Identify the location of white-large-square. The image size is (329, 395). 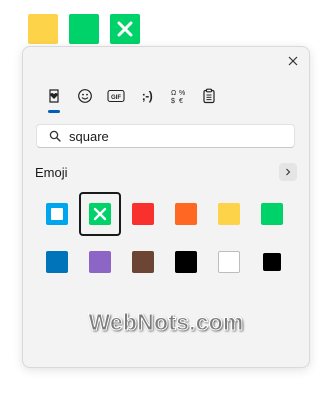
(229, 262).